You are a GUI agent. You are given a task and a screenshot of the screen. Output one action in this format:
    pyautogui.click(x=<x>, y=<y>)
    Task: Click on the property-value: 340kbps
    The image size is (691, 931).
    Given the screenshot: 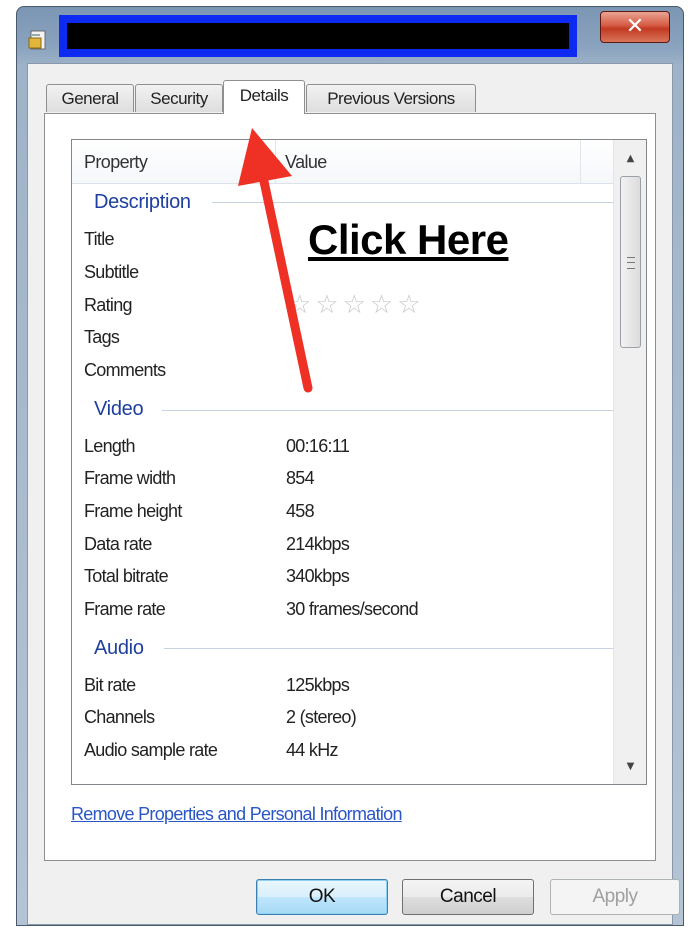 What is the action you would take?
    pyautogui.click(x=318, y=576)
    